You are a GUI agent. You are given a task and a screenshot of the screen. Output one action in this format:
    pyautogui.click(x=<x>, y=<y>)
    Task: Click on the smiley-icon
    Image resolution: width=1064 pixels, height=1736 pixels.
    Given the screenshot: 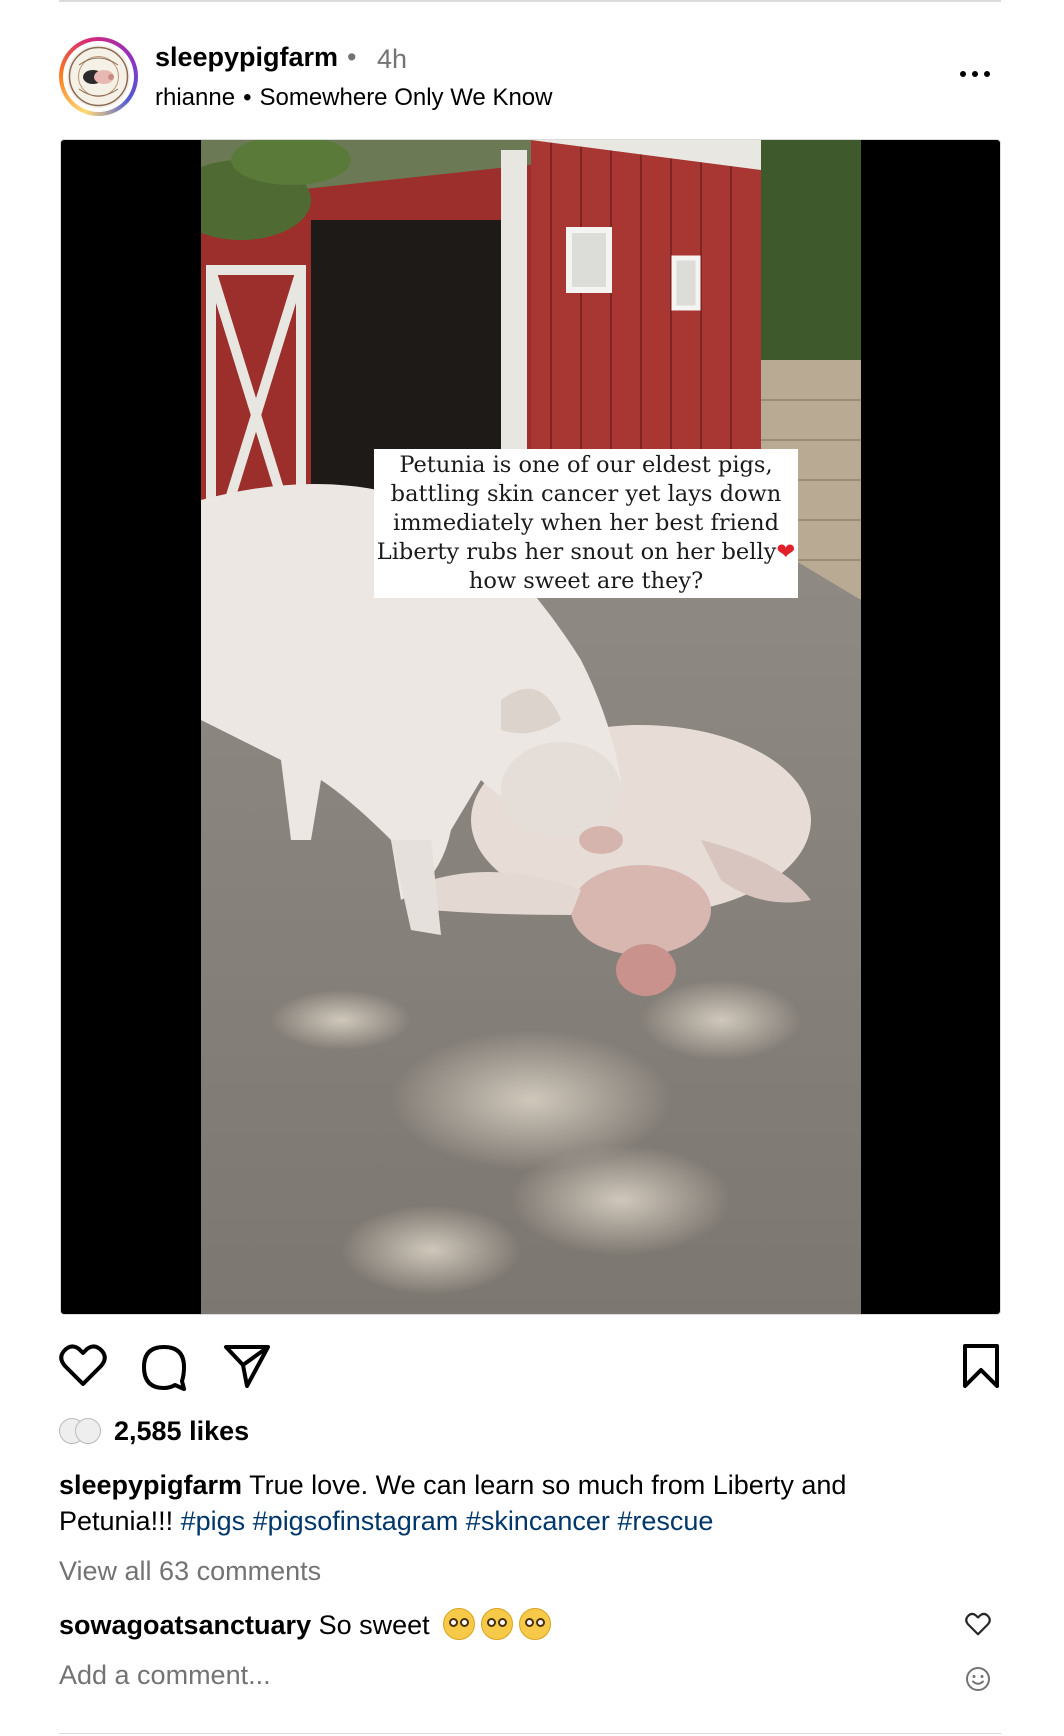 What is the action you would take?
    pyautogui.click(x=978, y=1679)
    